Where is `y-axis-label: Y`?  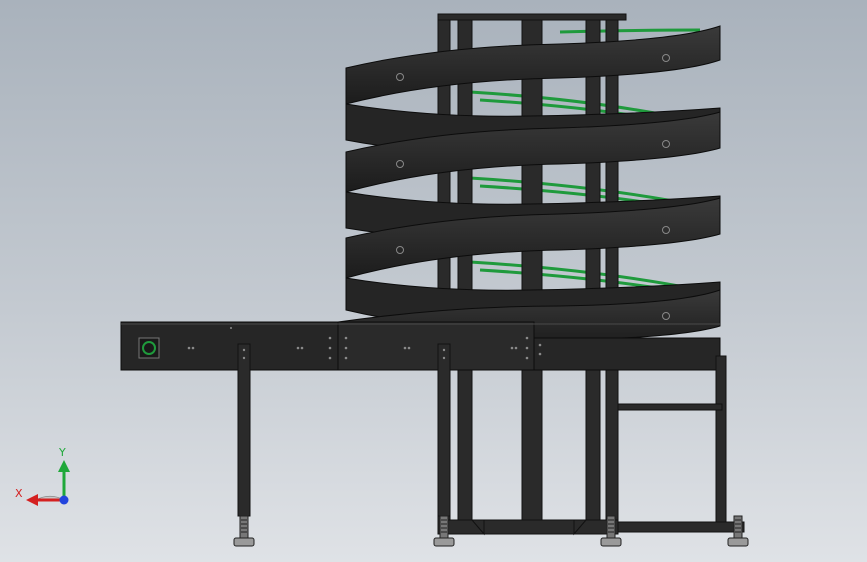
y-axis-label: Y is located at coordinates (62, 452).